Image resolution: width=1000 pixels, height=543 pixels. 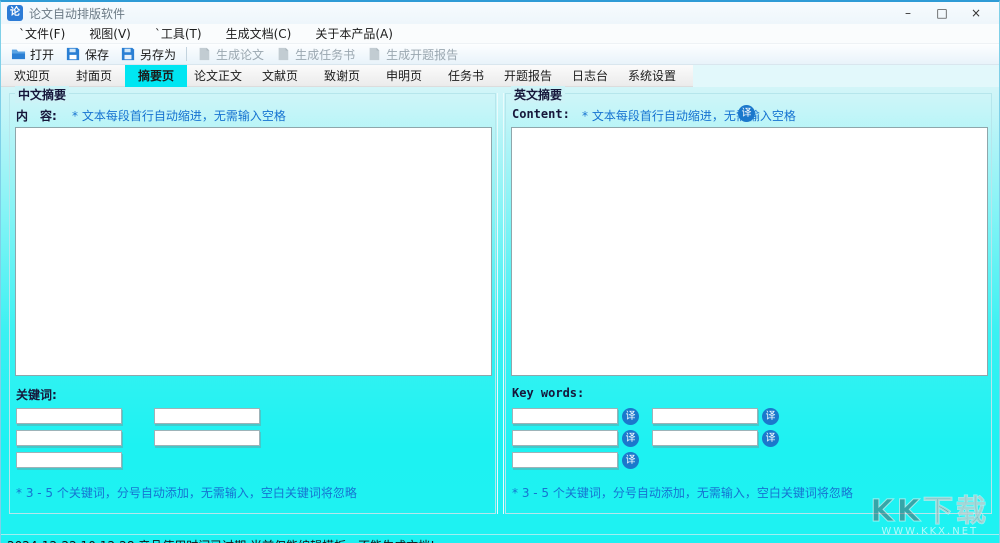 What do you see at coordinates (422, 54) in the screenshot?
I see `generate-proposal-label: 生成开题报告` at bounding box center [422, 54].